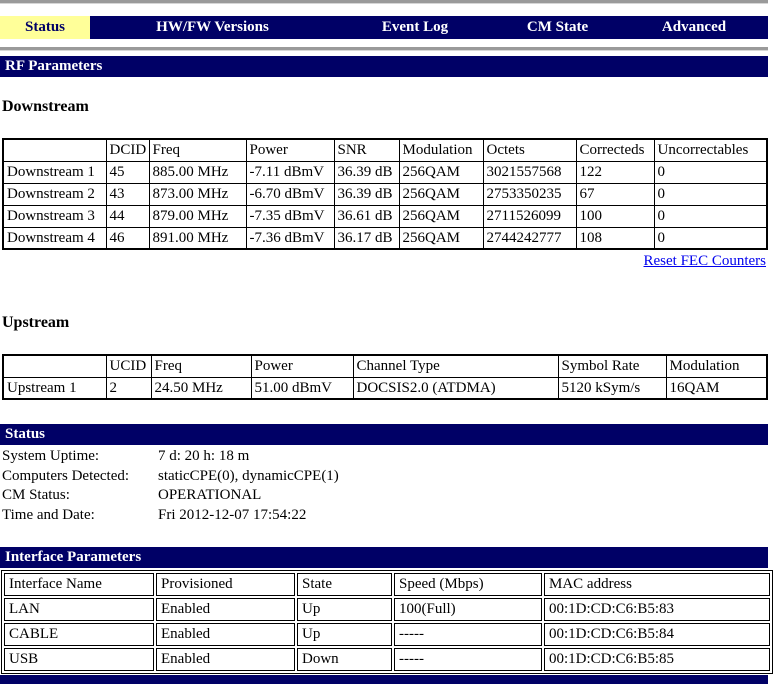  I want to click on column-header: Symbol Rate, so click(612, 366).